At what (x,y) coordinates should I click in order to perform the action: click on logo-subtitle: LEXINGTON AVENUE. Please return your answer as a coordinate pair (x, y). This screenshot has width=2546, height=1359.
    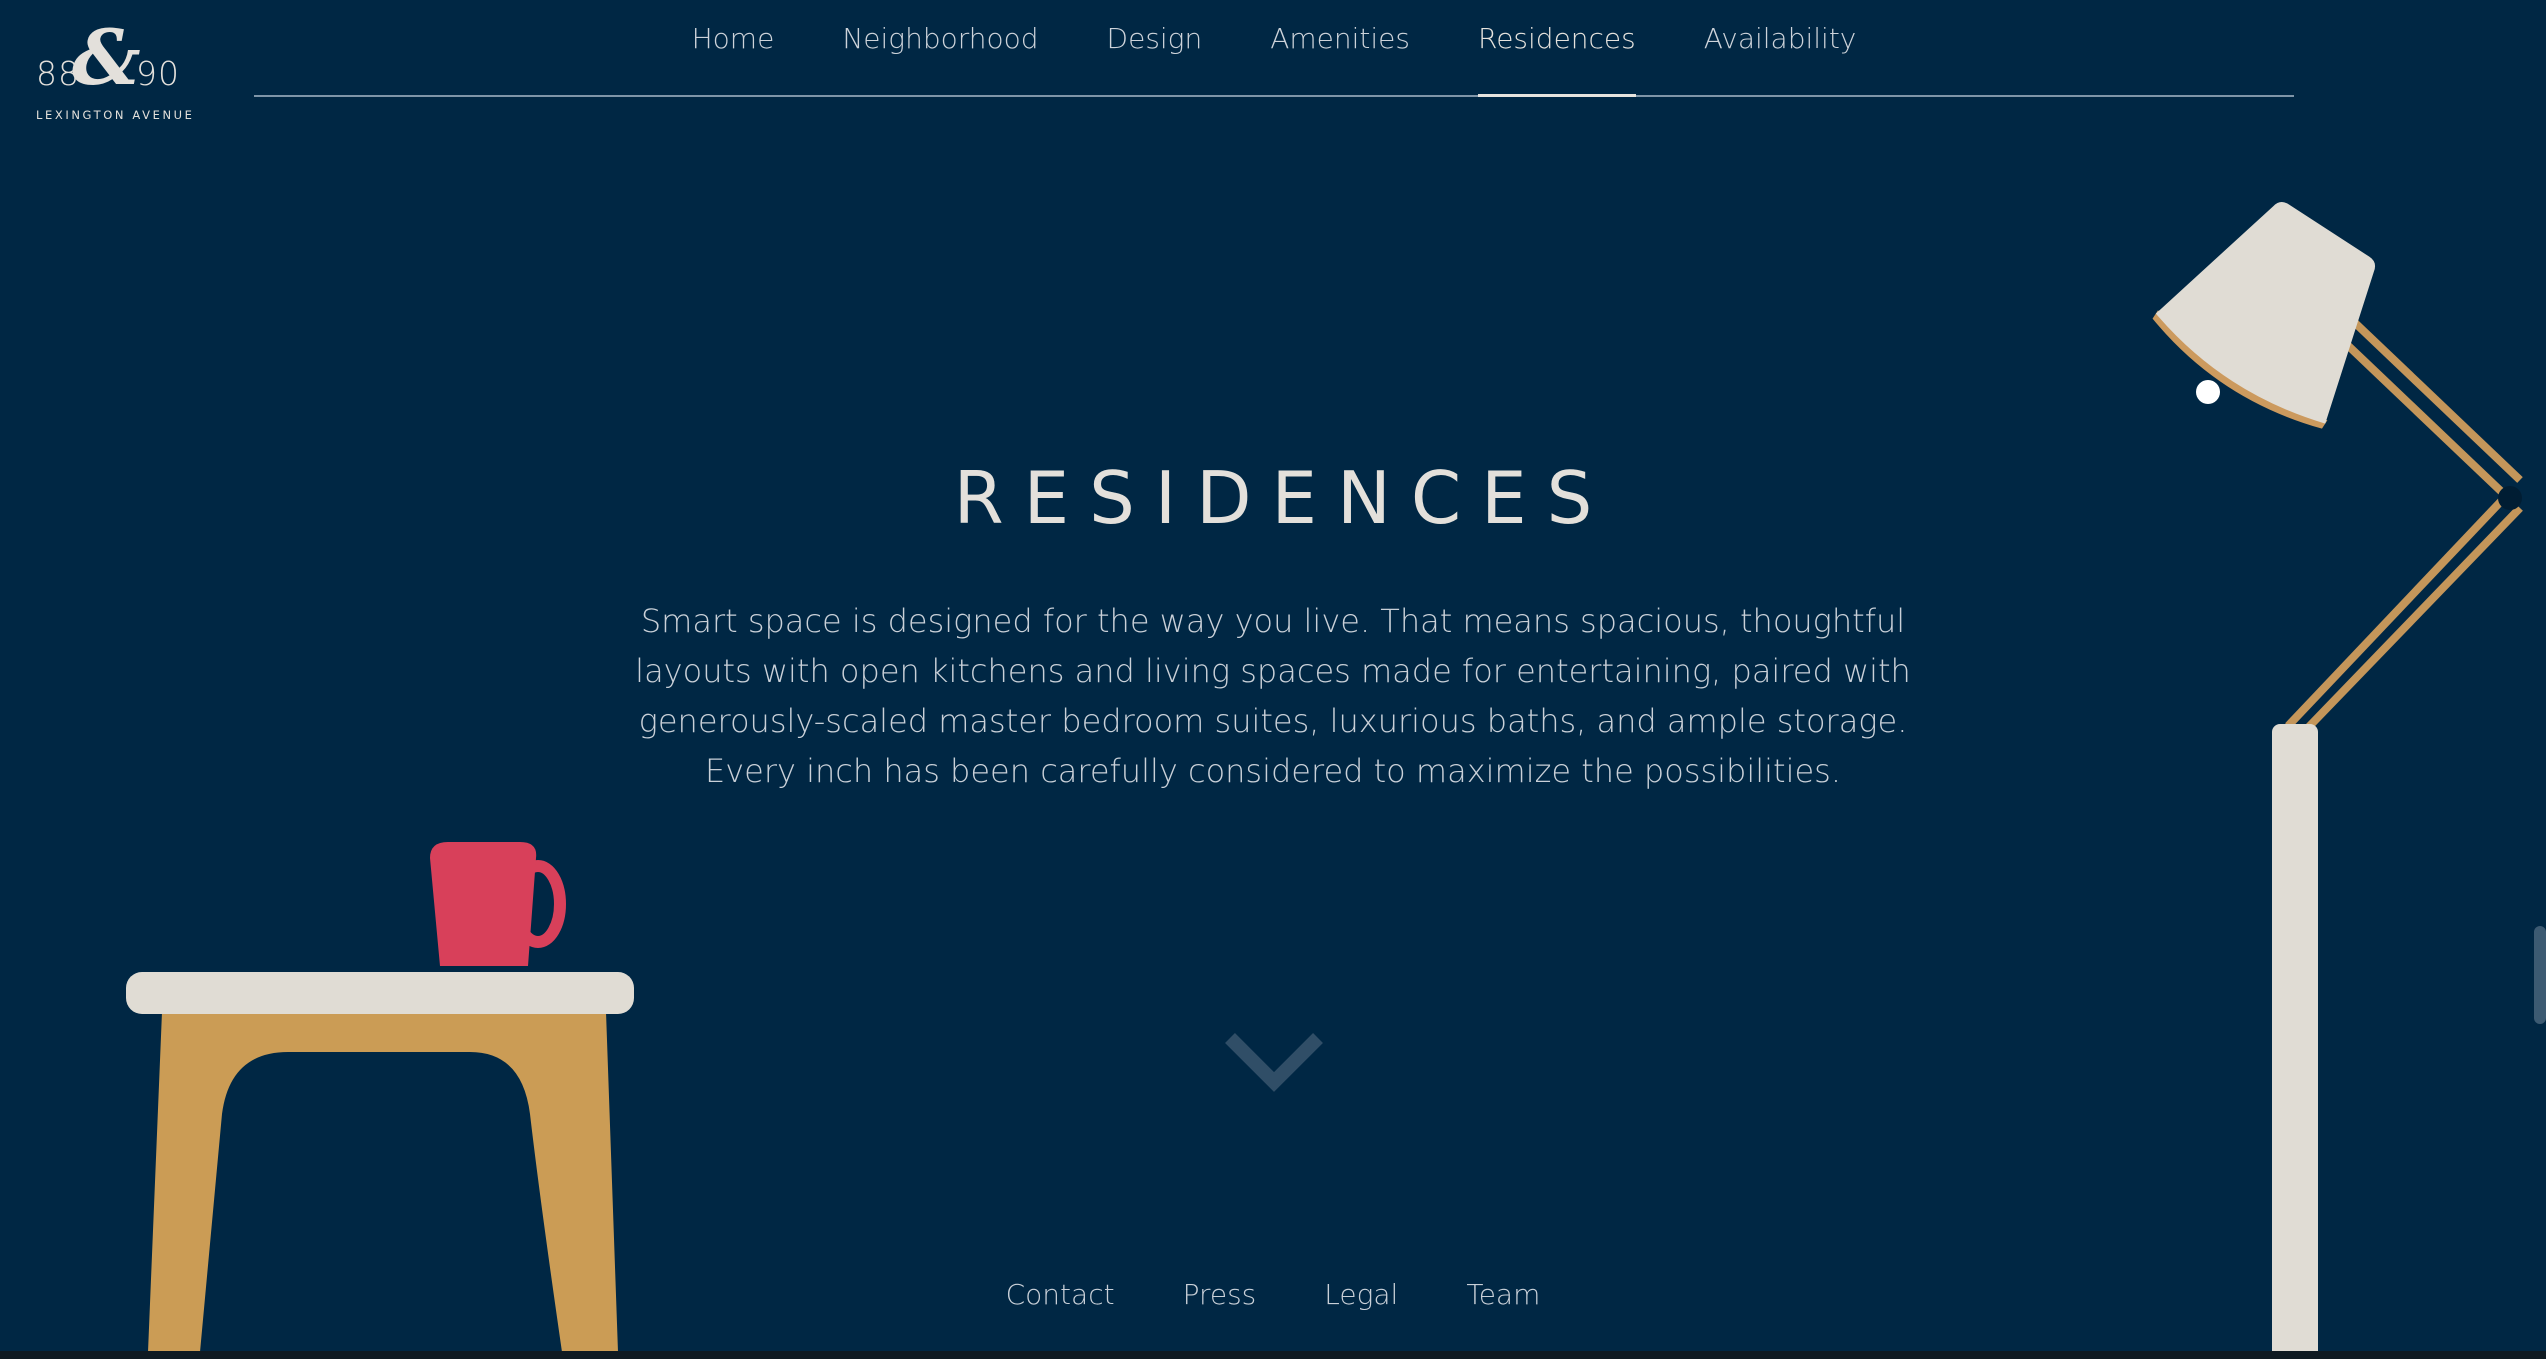
    Looking at the image, I should click on (115, 115).